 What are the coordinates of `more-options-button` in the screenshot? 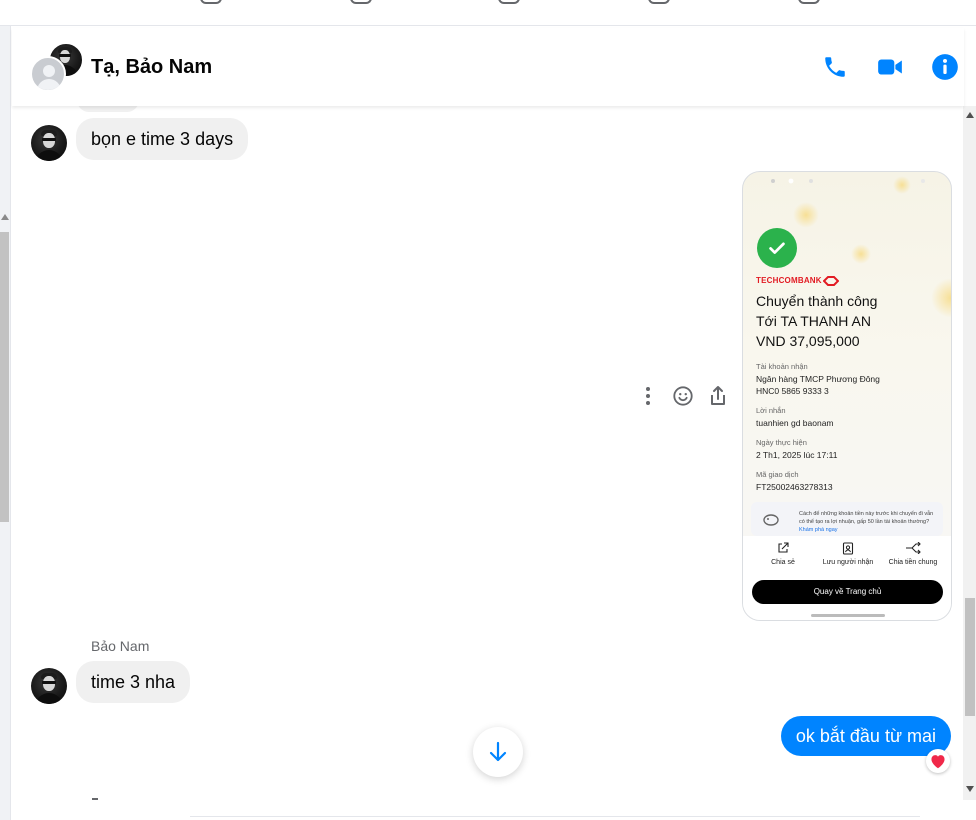 It's located at (648, 396).